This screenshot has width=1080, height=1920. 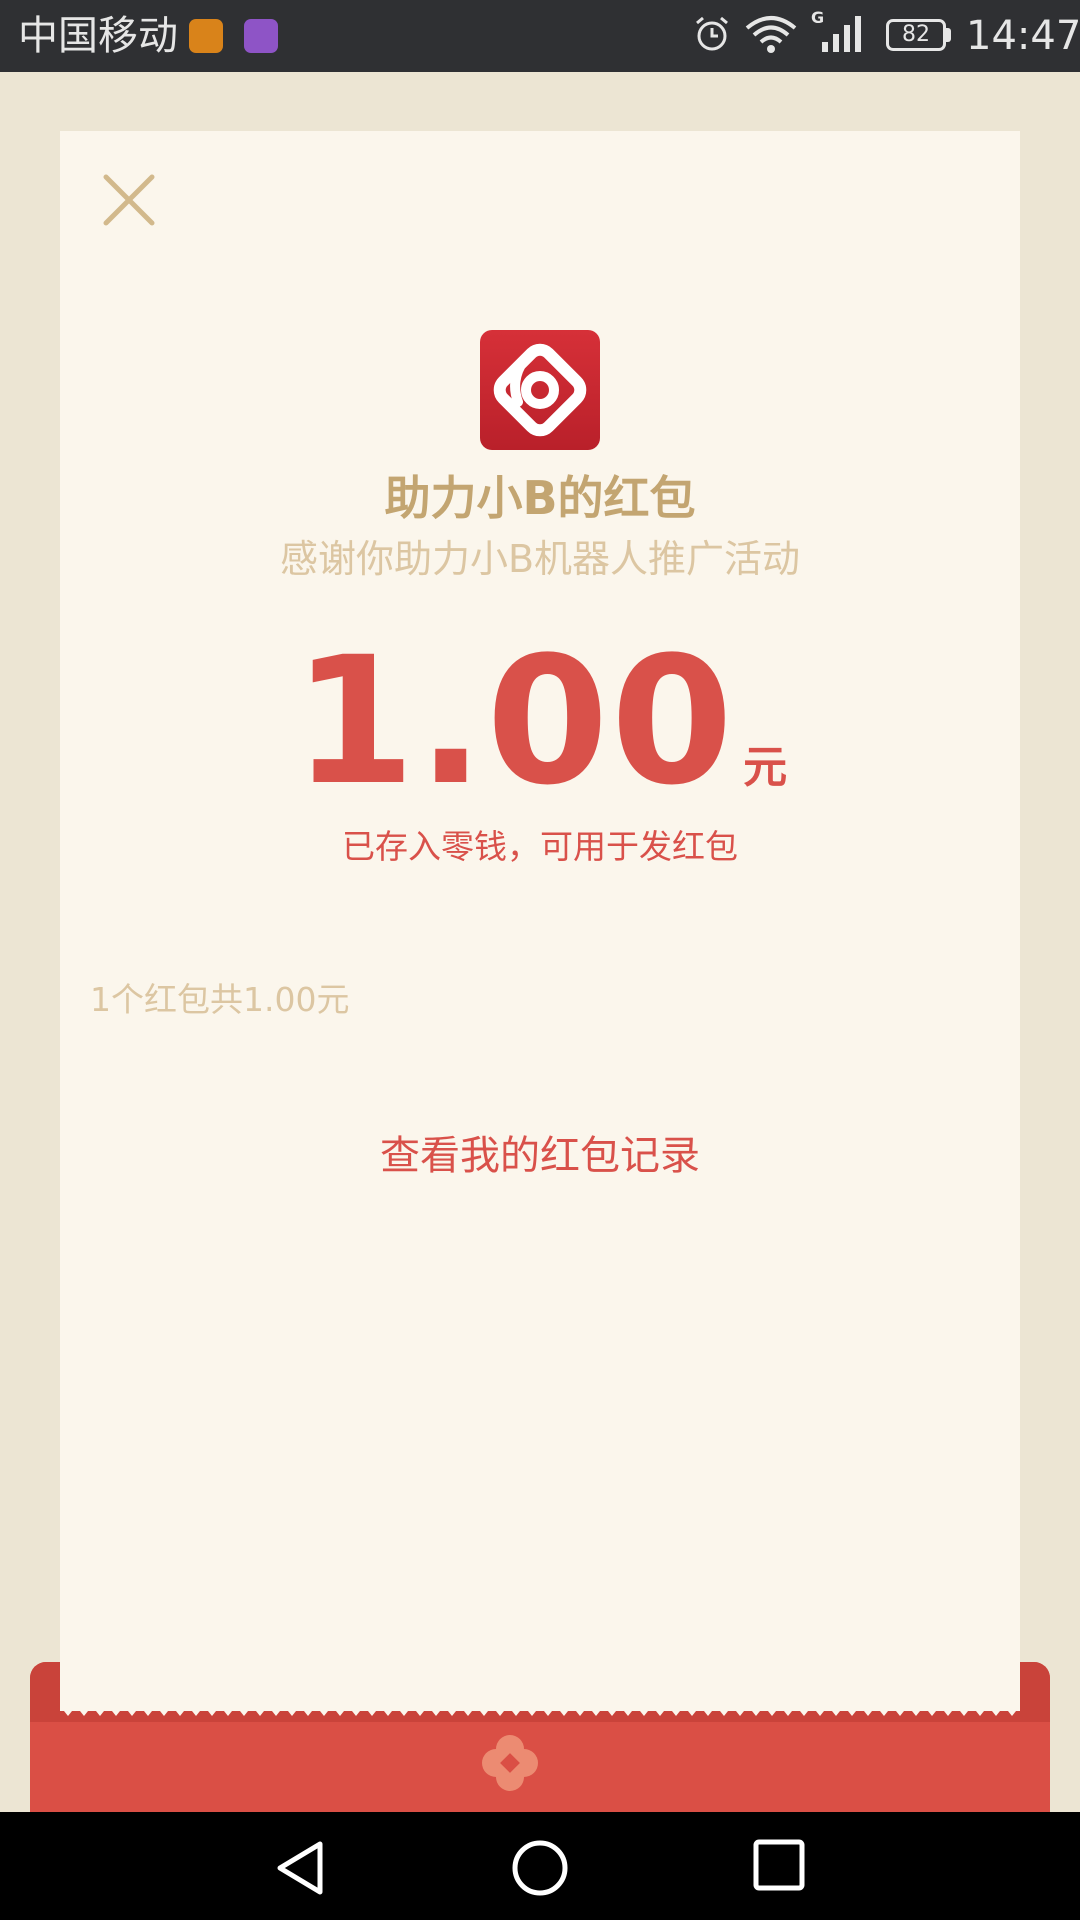 What do you see at coordinates (765, 767) in the screenshot?
I see `amount-unit: 元` at bounding box center [765, 767].